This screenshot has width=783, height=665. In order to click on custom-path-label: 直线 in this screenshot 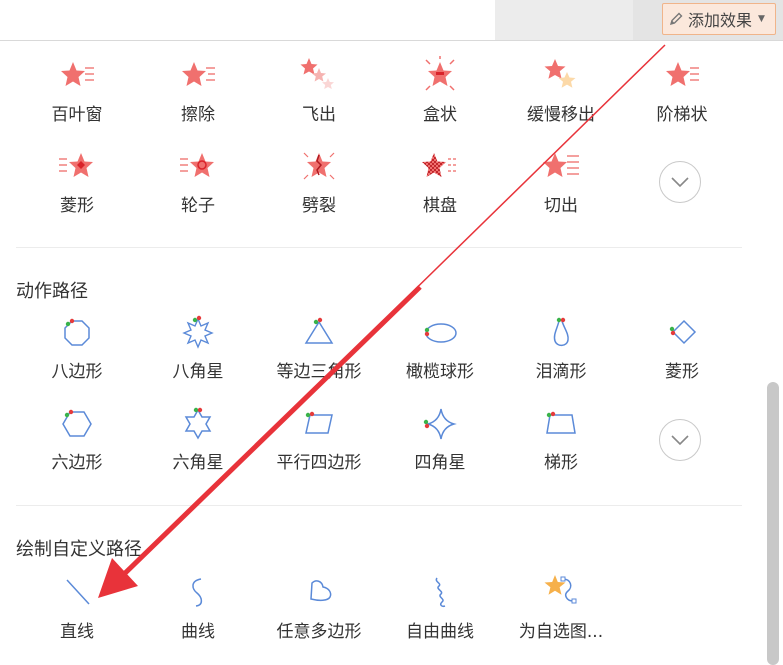, I will do `click(77, 632)`.